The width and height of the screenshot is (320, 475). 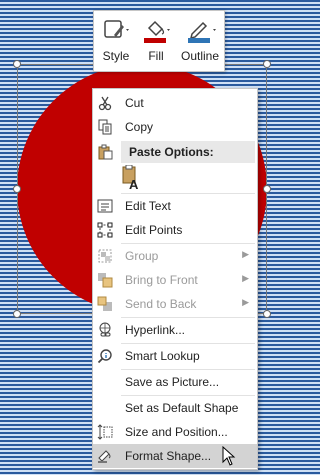 What do you see at coordinates (116, 31) in the screenshot?
I see `shape-style-icon` at bounding box center [116, 31].